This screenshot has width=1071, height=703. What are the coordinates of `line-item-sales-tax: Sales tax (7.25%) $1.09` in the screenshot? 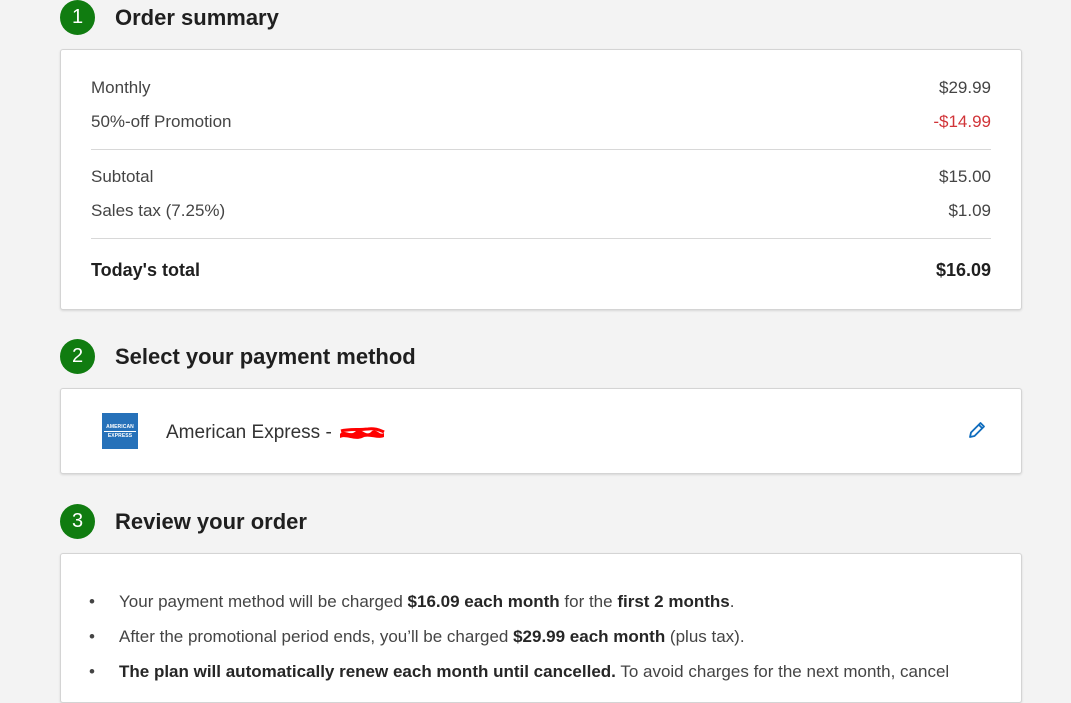 It's located at (541, 211).